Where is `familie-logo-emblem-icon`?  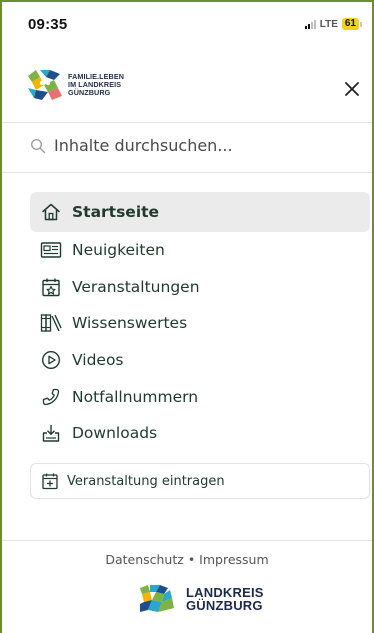
familie-logo-emblem-icon is located at coordinates (45, 85).